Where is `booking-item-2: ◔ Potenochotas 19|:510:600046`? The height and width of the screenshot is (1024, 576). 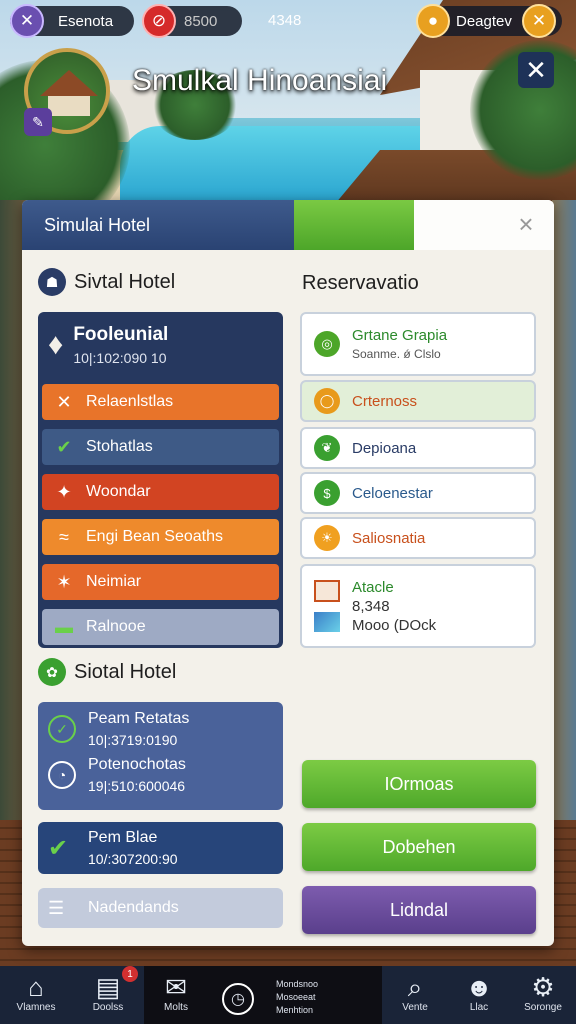 booking-item-2: ◔ Potenochotas 19|:510:600046 is located at coordinates (160, 775).